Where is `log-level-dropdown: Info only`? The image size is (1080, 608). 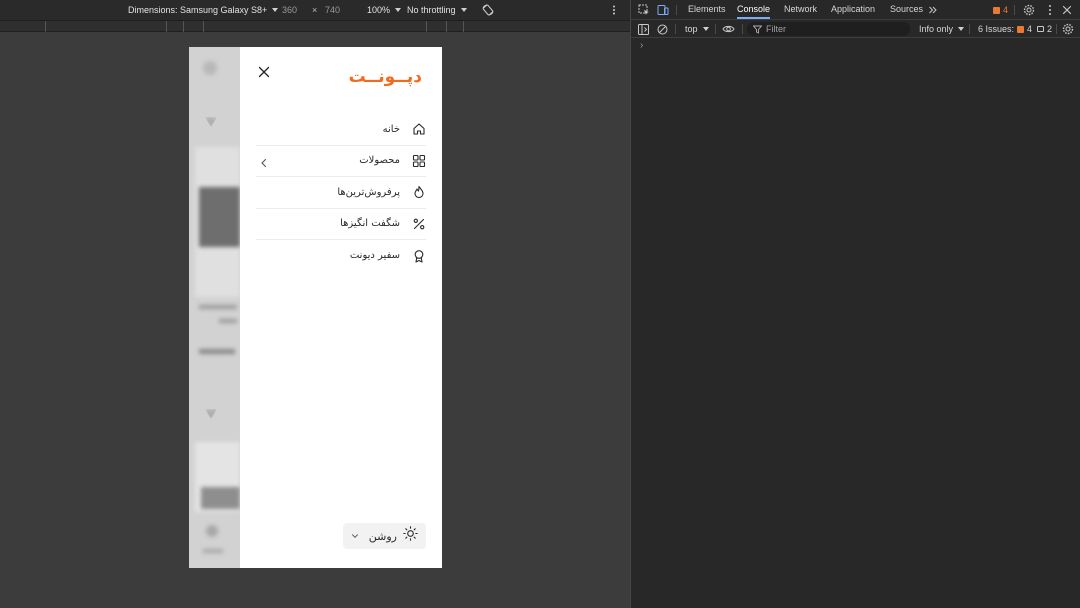 log-level-dropdown: Info only is located at coordinates (942, 29).